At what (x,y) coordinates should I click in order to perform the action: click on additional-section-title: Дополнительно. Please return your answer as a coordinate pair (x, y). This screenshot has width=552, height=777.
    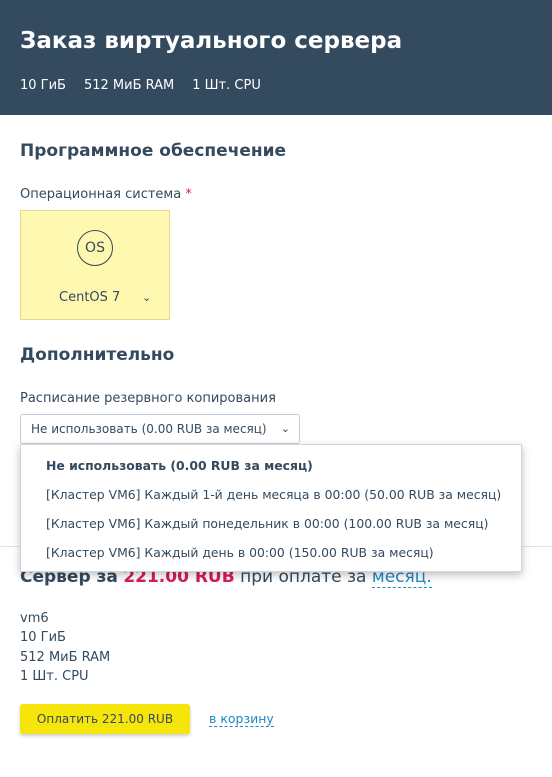
    Looking at the image, I should click on (97, 355).